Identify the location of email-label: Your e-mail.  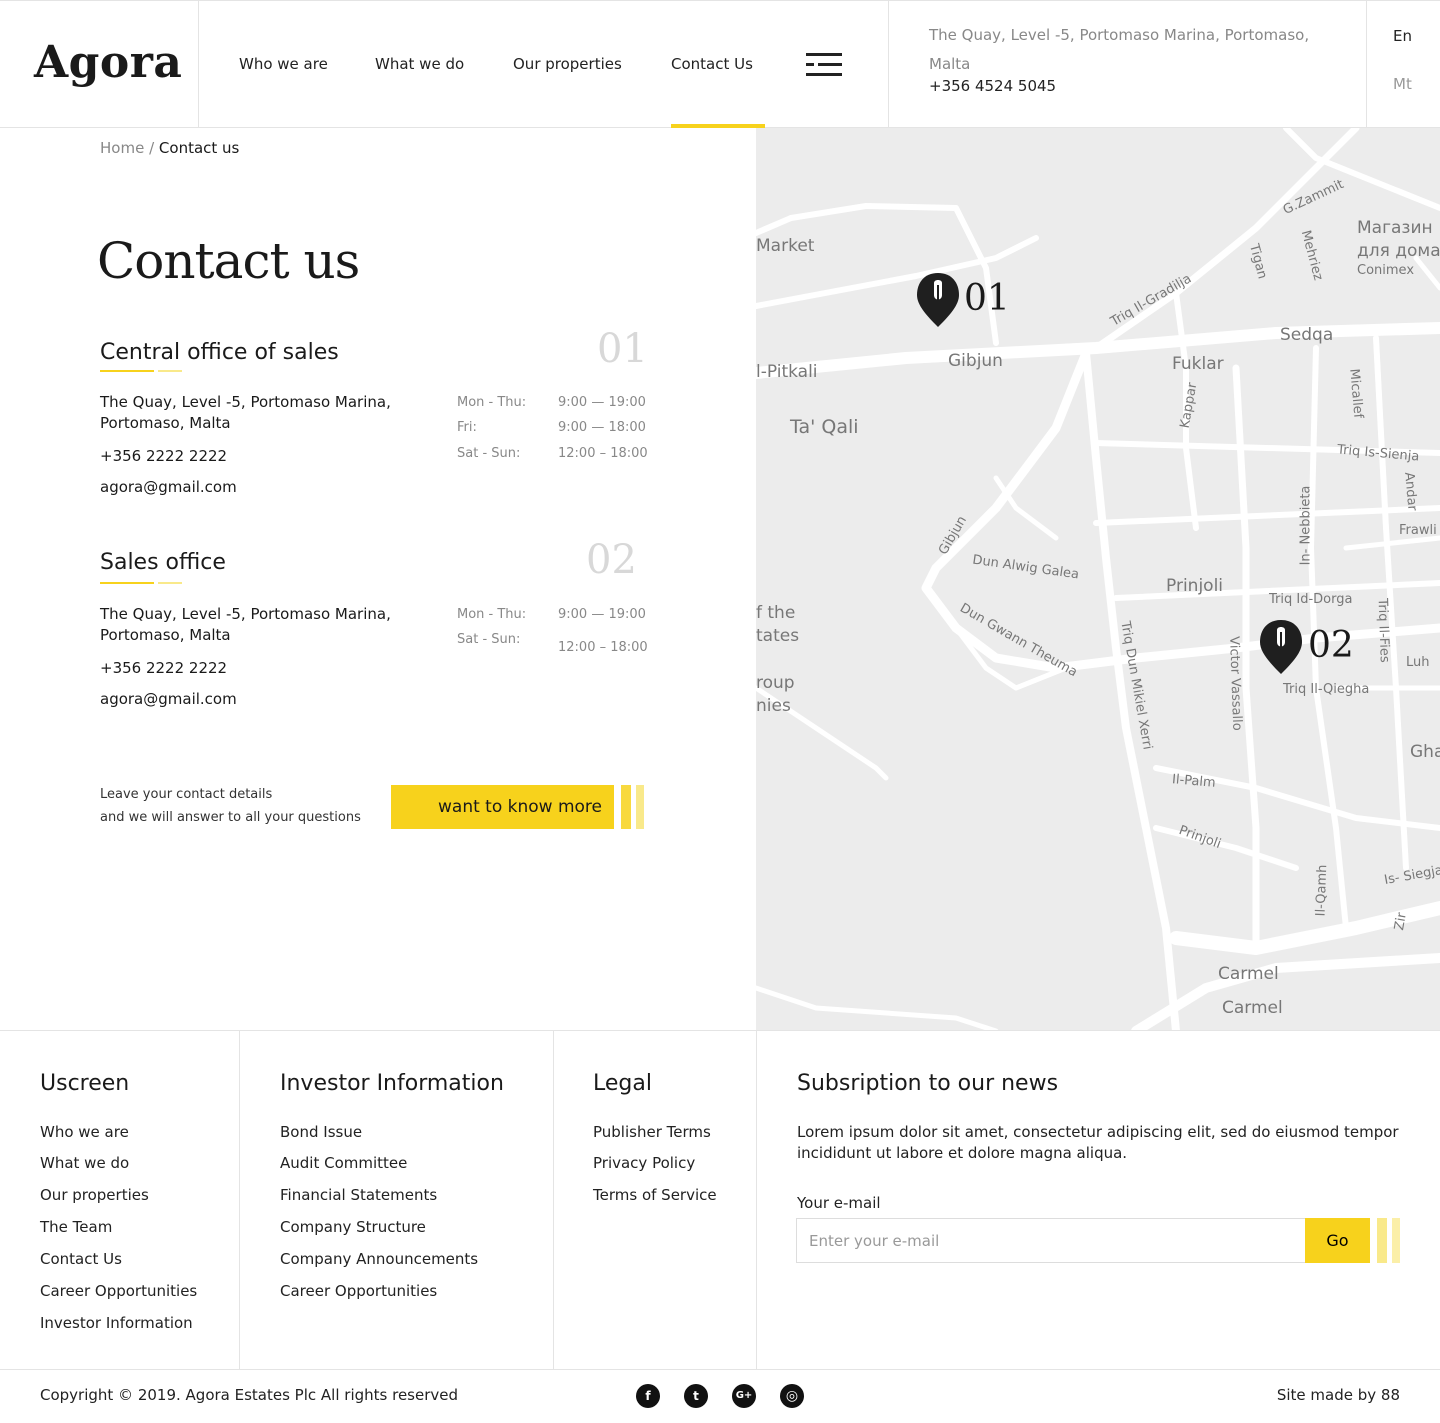
(839, 1203).